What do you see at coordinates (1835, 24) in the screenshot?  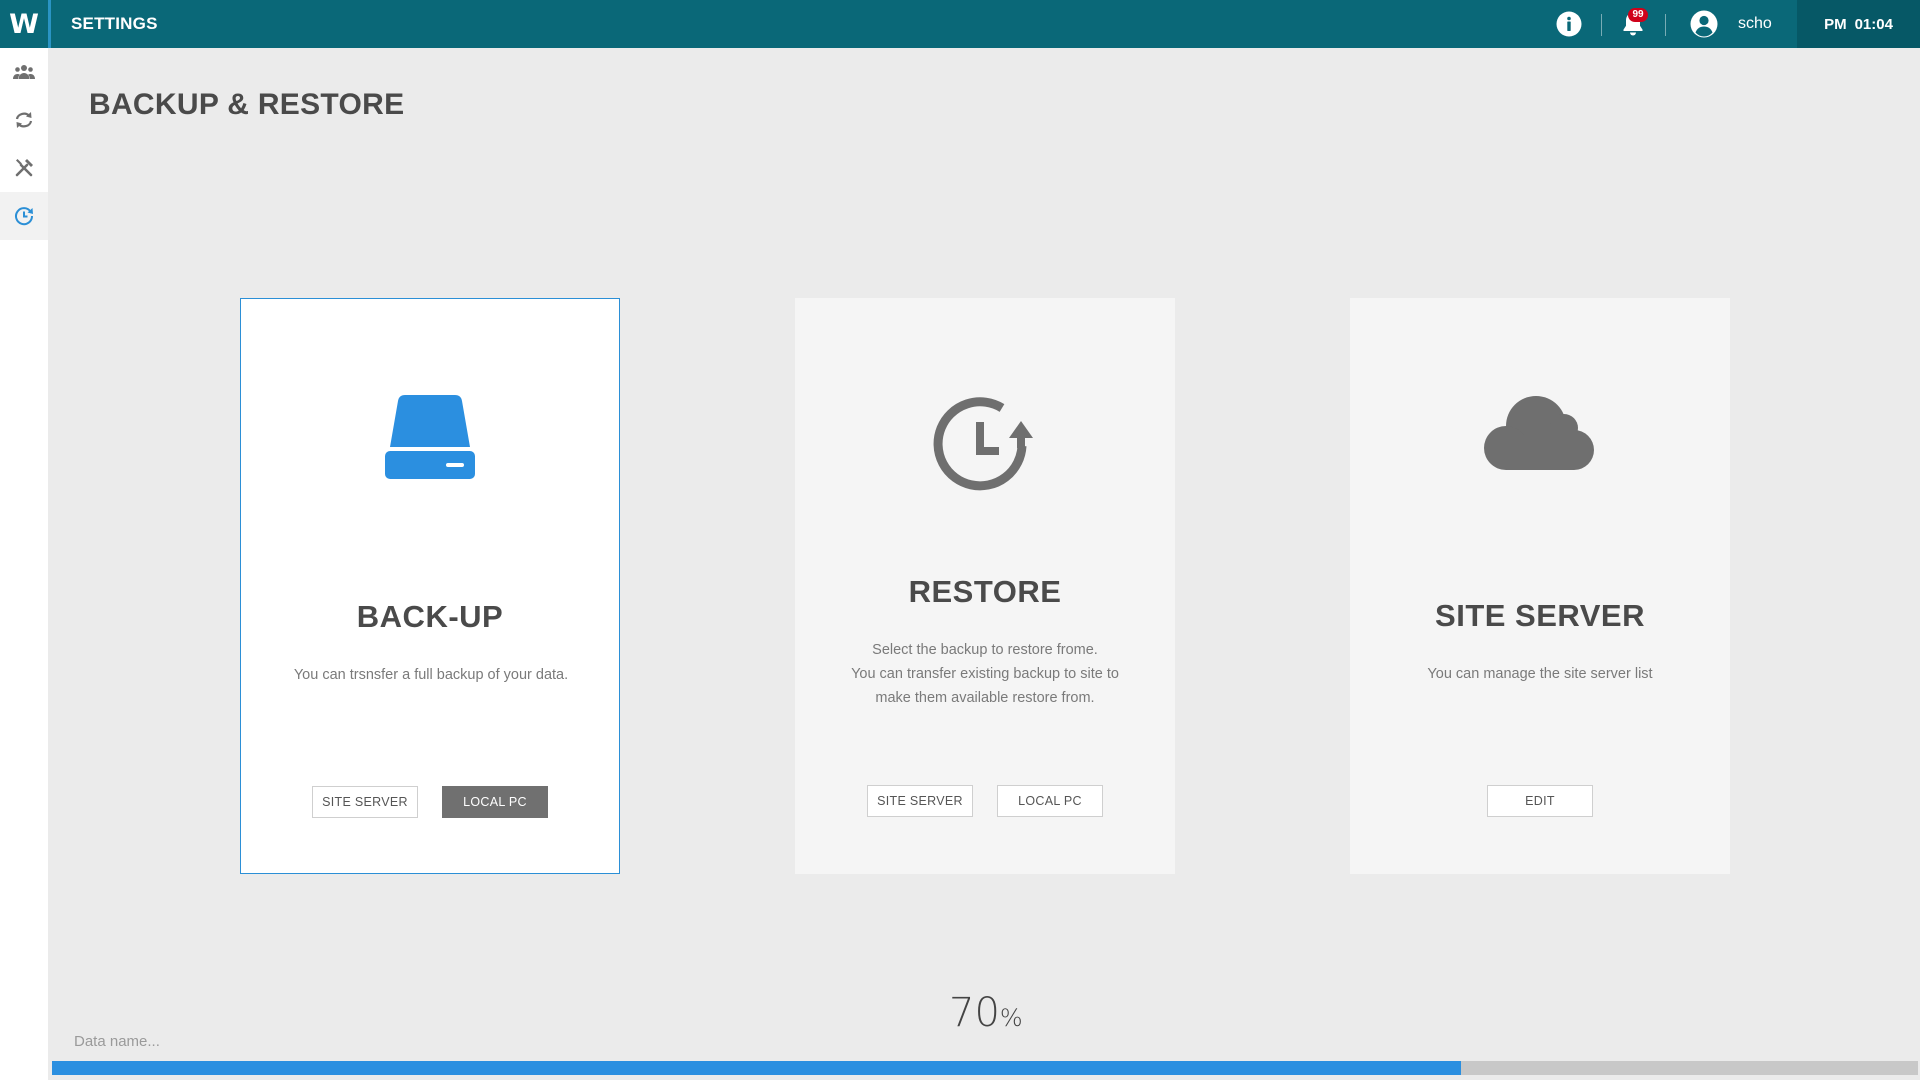 I see `clock-ampm: PM` at bounding box center [1835, 24].